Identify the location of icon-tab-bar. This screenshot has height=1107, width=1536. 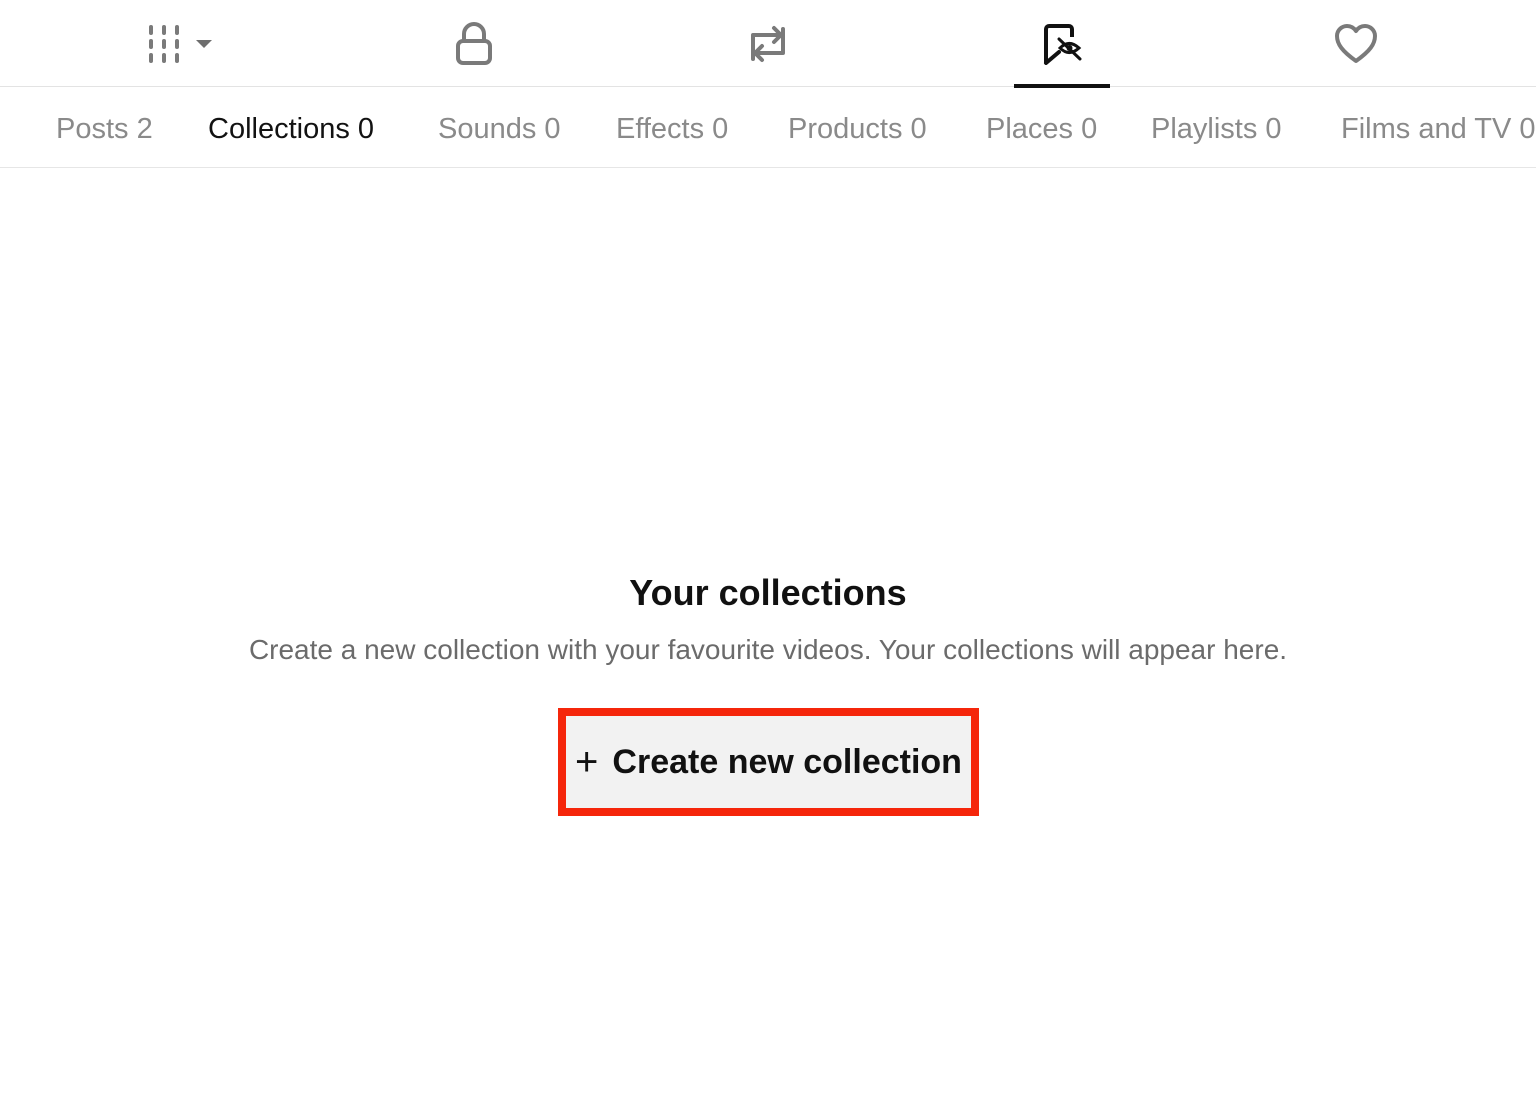
(768, 44).